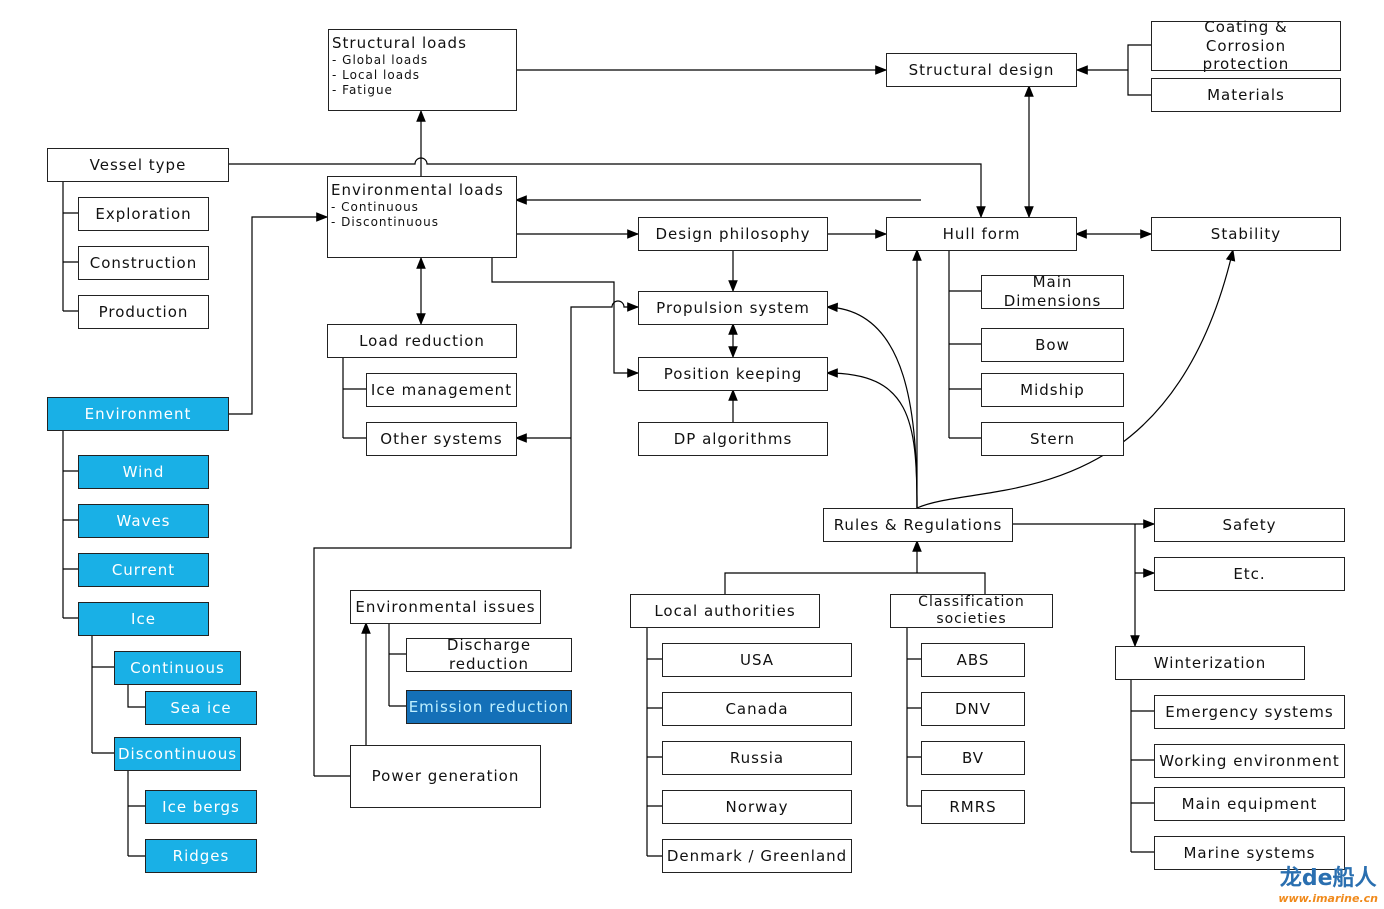  What do you see at coordinates (375, 206) in the screenshot?
I see `node-item: - Continuous` at bounding box center [375, 206].